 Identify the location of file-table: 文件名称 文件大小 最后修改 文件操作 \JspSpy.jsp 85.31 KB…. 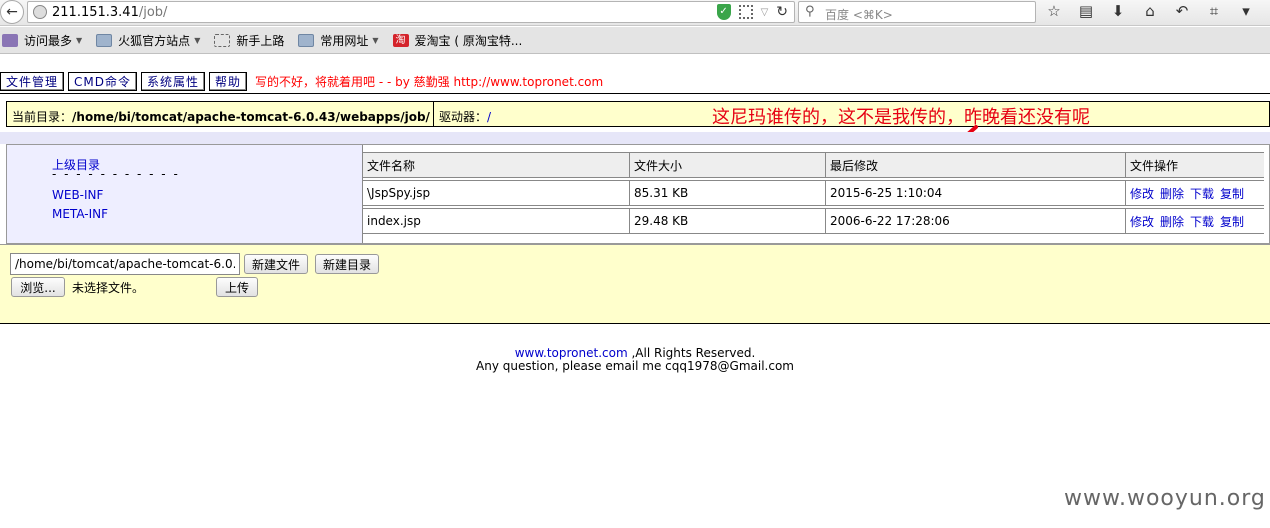
(813, 194).